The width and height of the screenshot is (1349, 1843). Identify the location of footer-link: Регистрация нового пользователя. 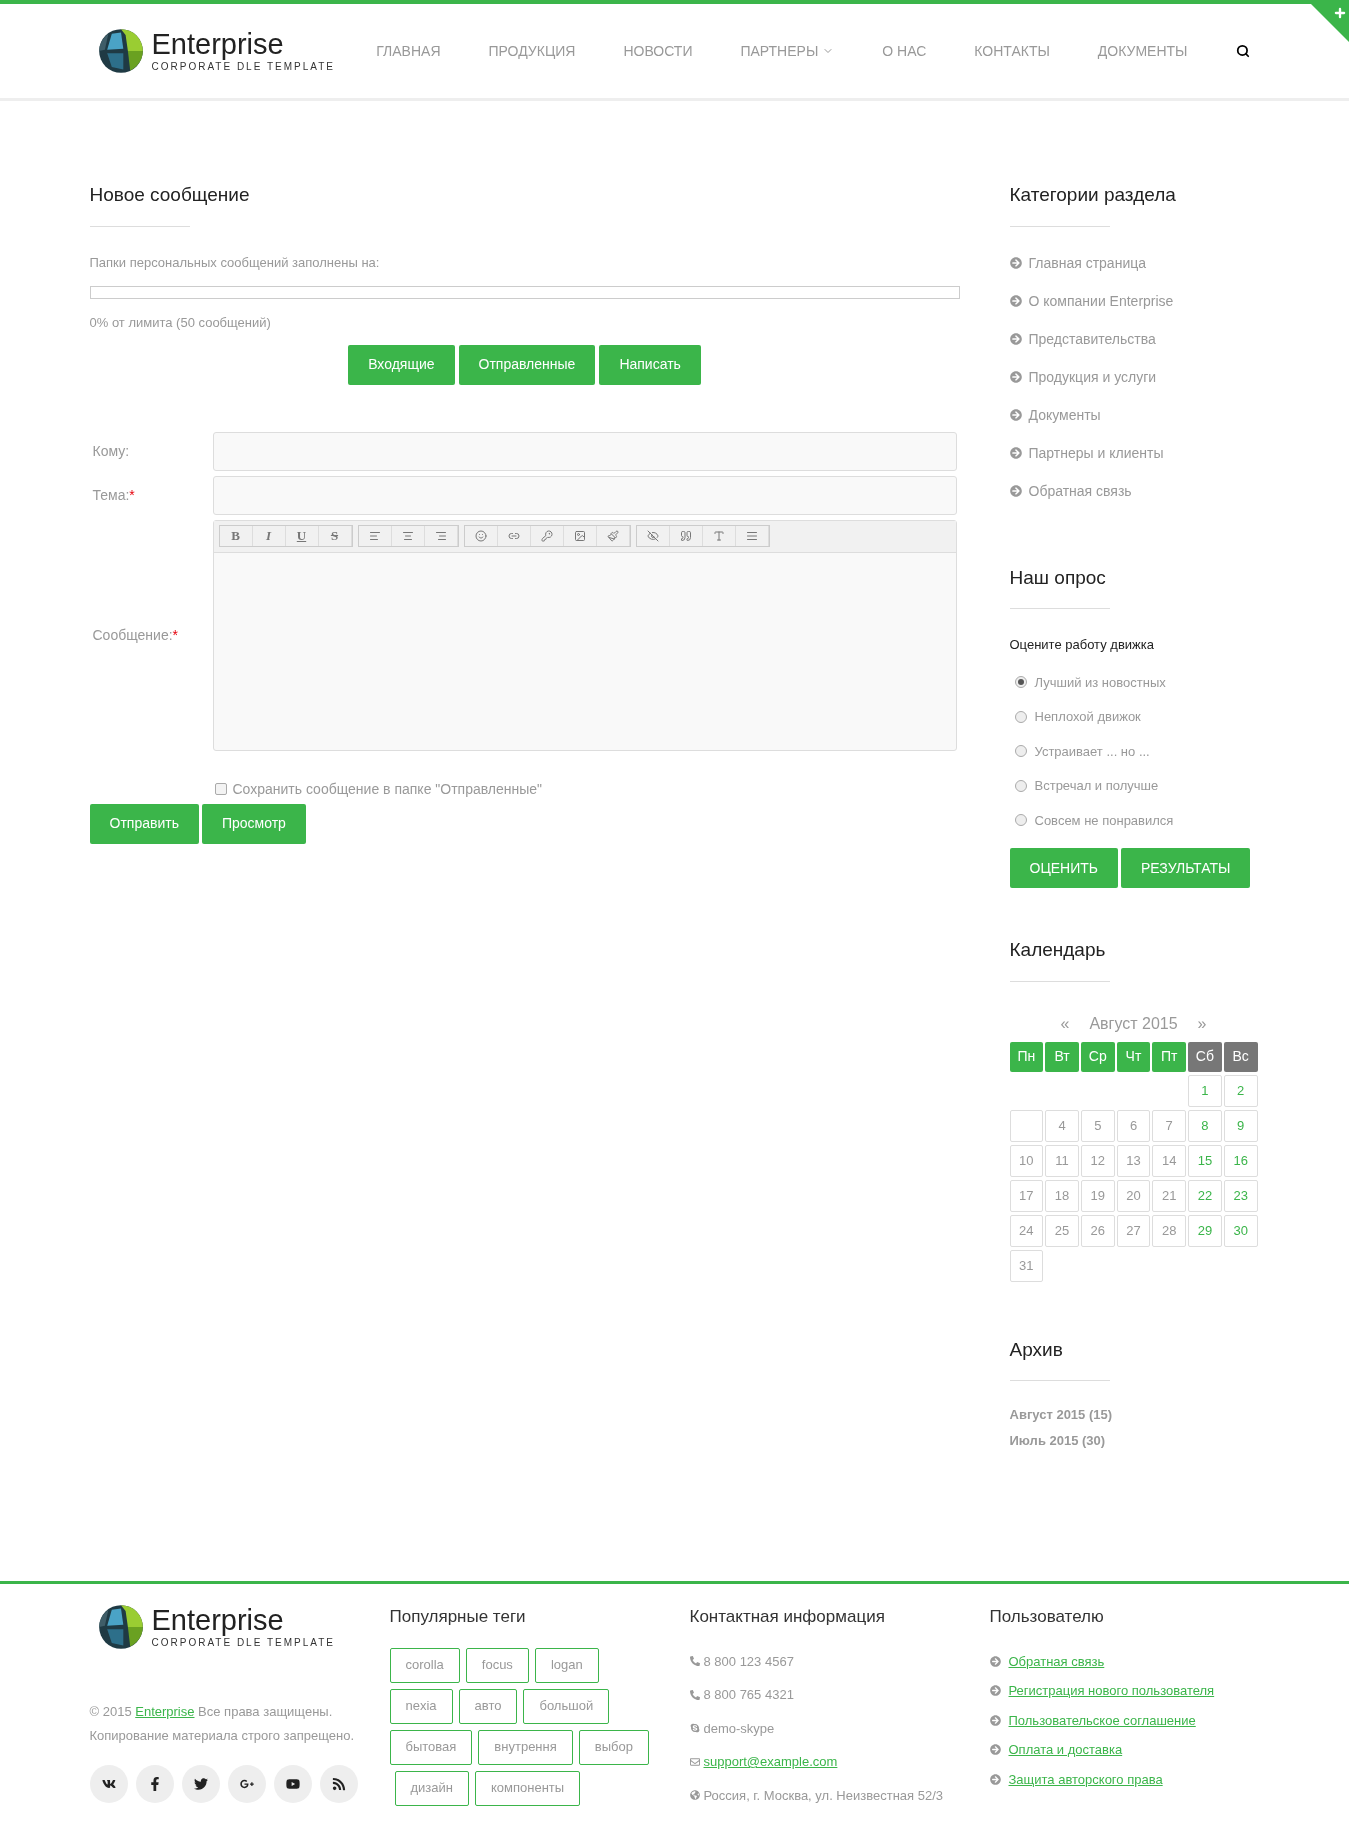
(1111, 1691).